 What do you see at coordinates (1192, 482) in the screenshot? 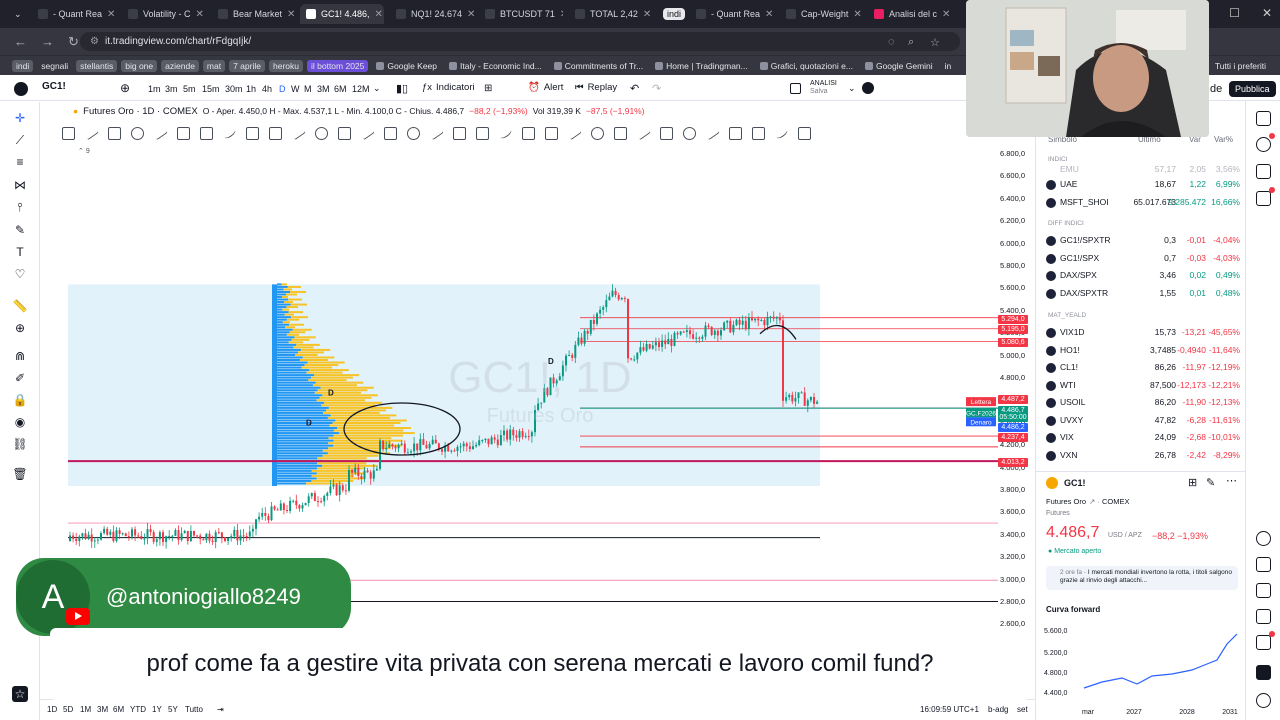
I see `grid-icon: ⊞` at bounding box center [1192, 482].